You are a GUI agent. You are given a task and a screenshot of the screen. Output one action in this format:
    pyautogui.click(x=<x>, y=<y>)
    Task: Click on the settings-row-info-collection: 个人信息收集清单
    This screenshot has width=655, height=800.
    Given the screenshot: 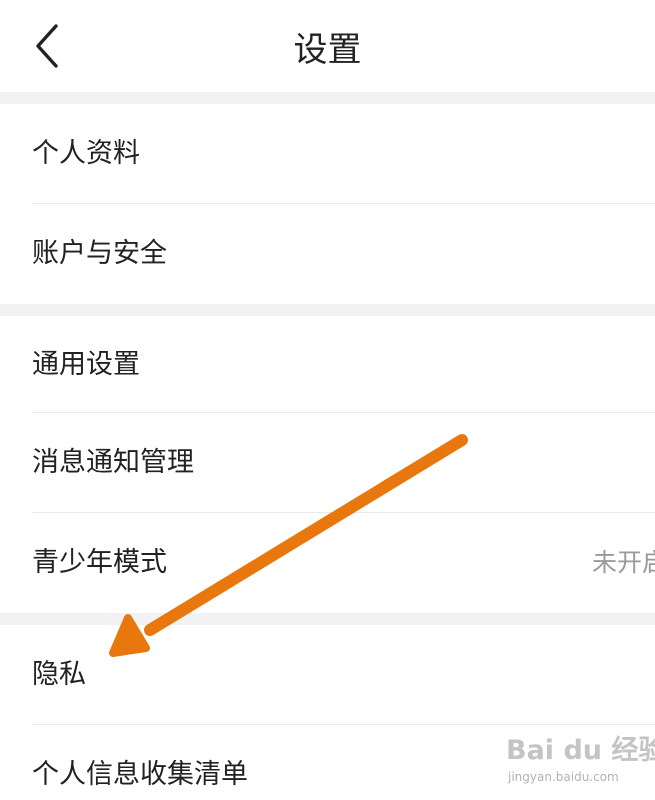 What is the action you would take?
    pyautogui.click(x=327, y=762)
    